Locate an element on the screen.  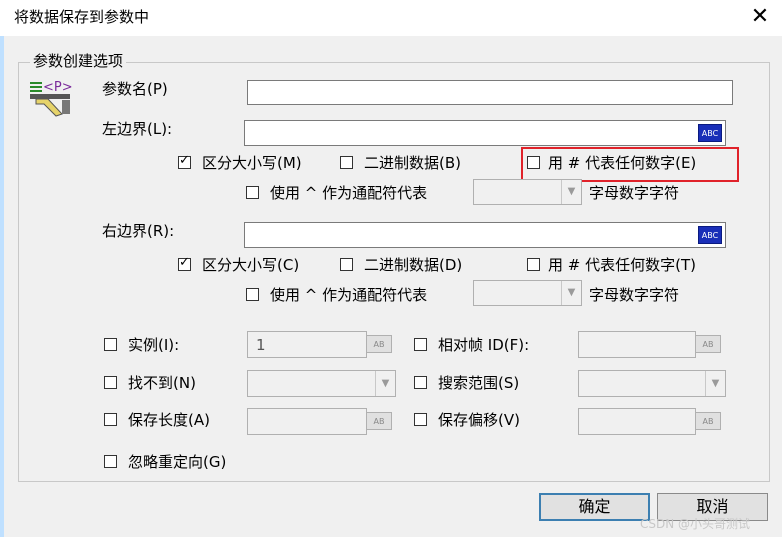
right-caret-wildcard-checkbox is located at coordinates (252, 294).